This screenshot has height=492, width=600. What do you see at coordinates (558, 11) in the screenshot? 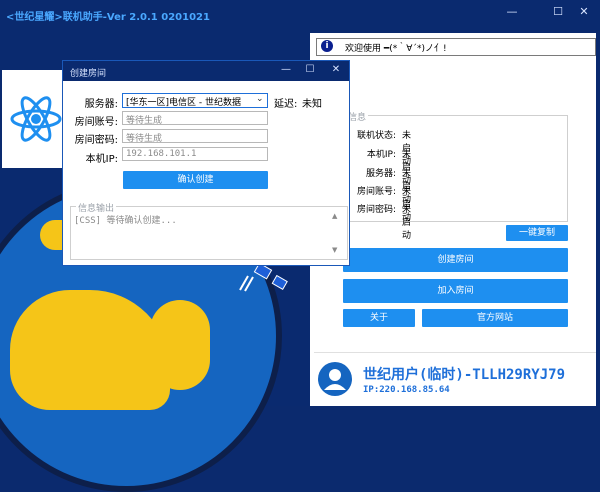
I see `maximize-button: ☐` at bounding box center [558, 11].